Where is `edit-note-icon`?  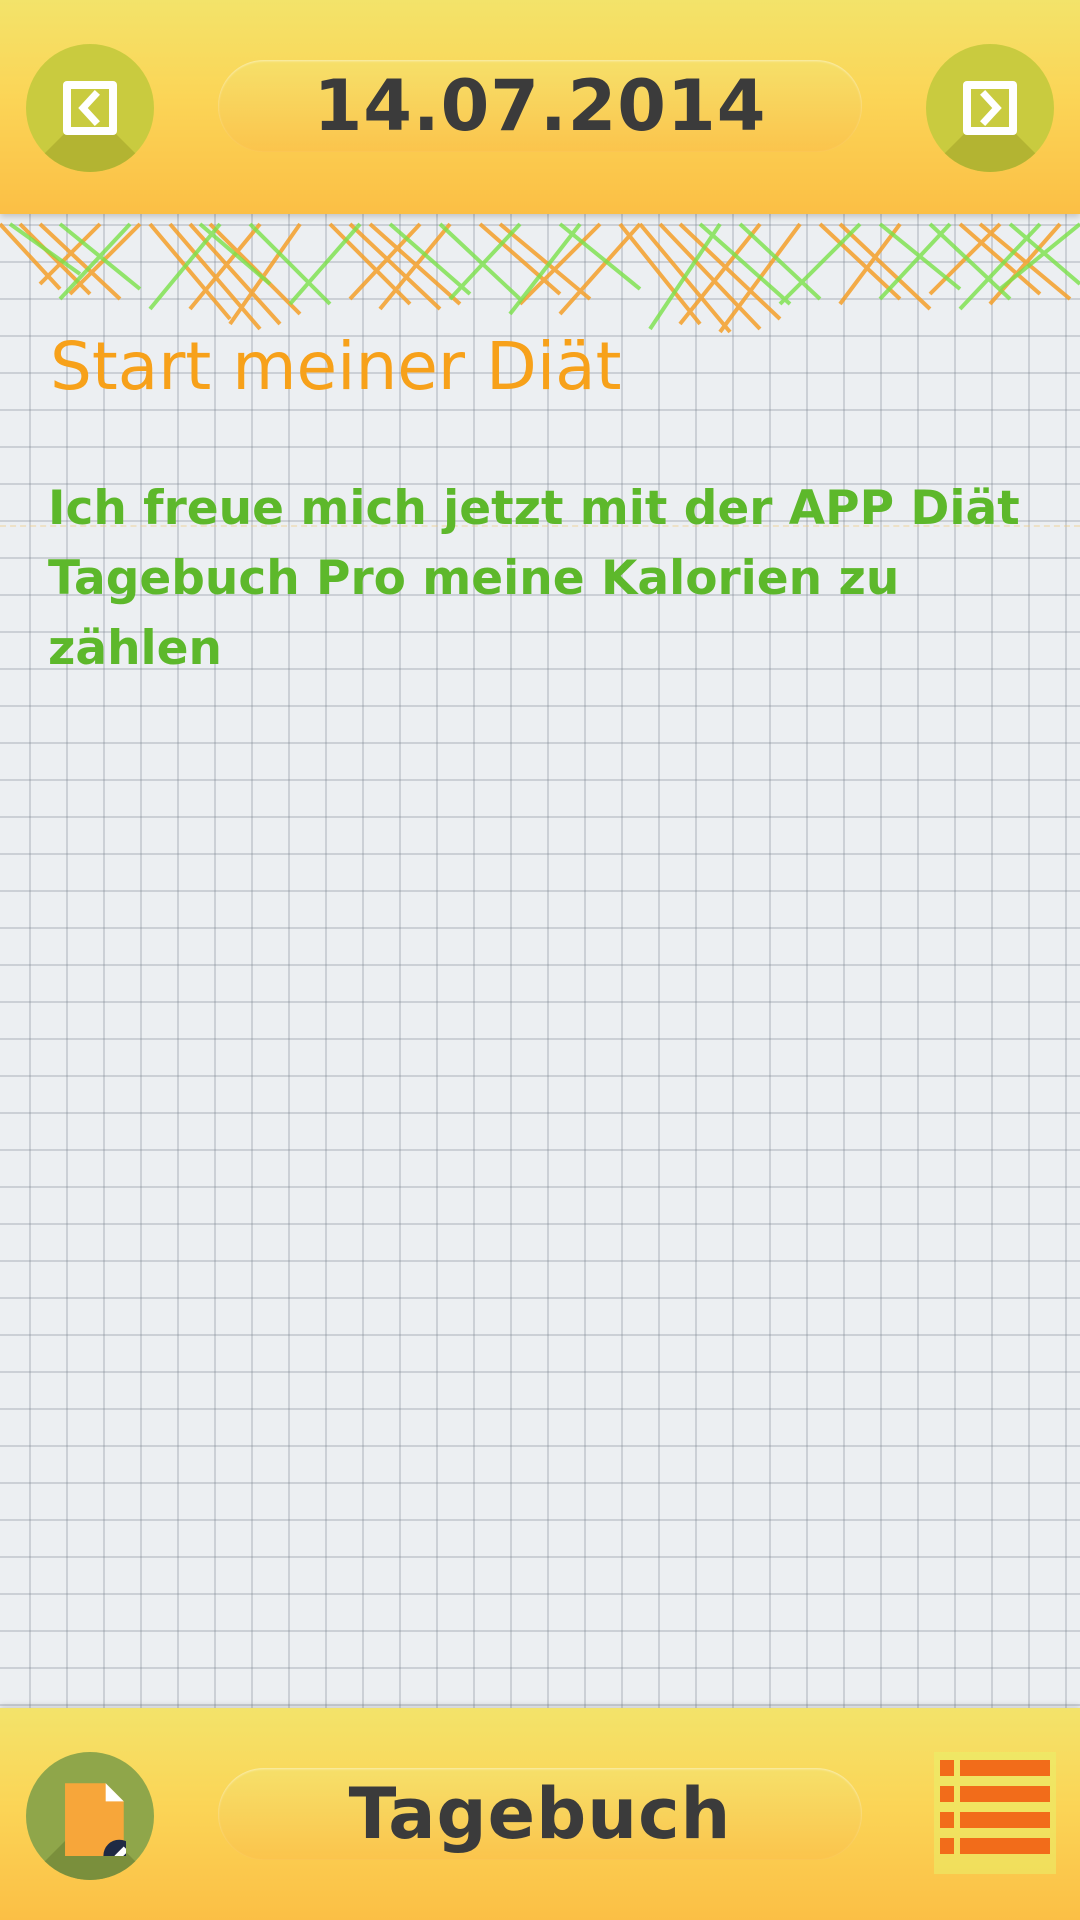
edit-note-icon is located at coordinates (95, 1819).